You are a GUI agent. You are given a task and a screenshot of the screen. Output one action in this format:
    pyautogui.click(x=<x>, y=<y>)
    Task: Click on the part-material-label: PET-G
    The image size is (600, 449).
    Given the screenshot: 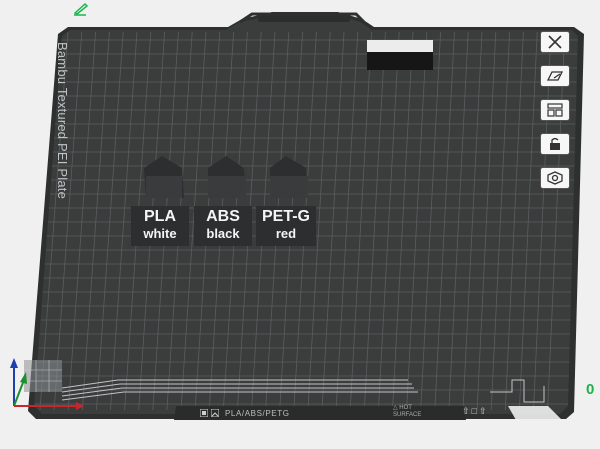 What is the action you would take?
    pyautogui.click(x=285, y=216)
    